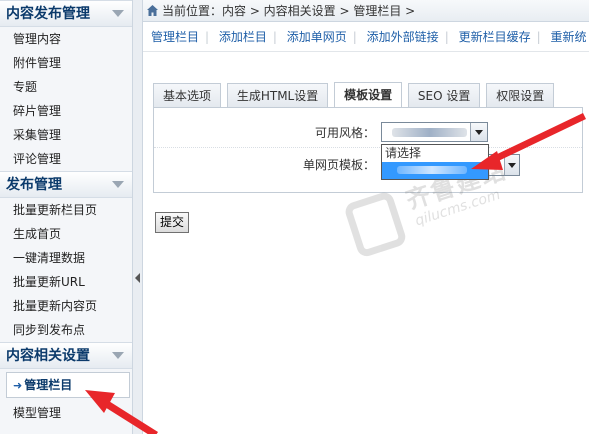 This screenshot has height=434, width=589. I want to click on style-dropdown-list: 请选择, so click(435, 162).